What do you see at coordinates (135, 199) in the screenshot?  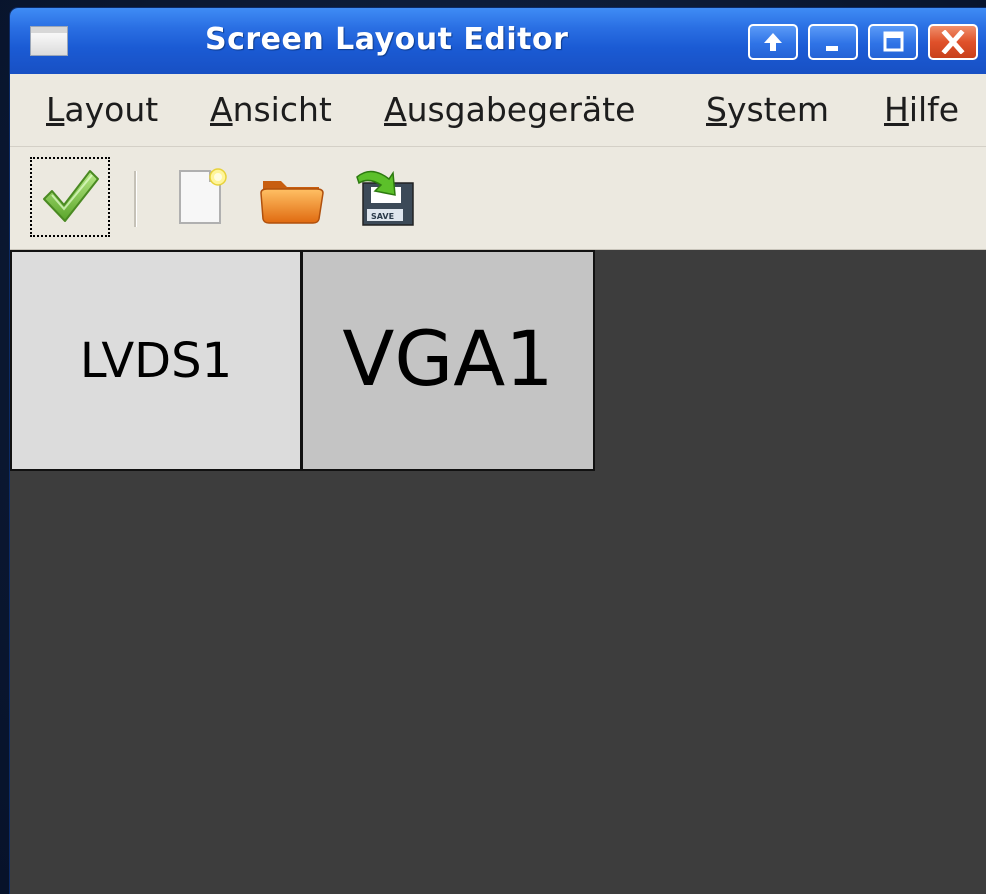 I see `toolbar-separator` at bounding box center [135, 199].